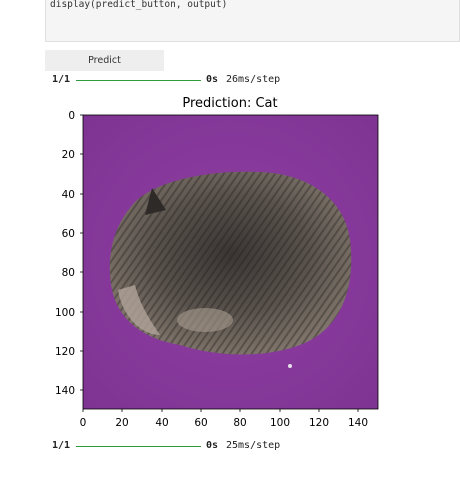 This screenshot has height=495, width=460. I want to click on x-tick-20: 20, so click(121, 423).